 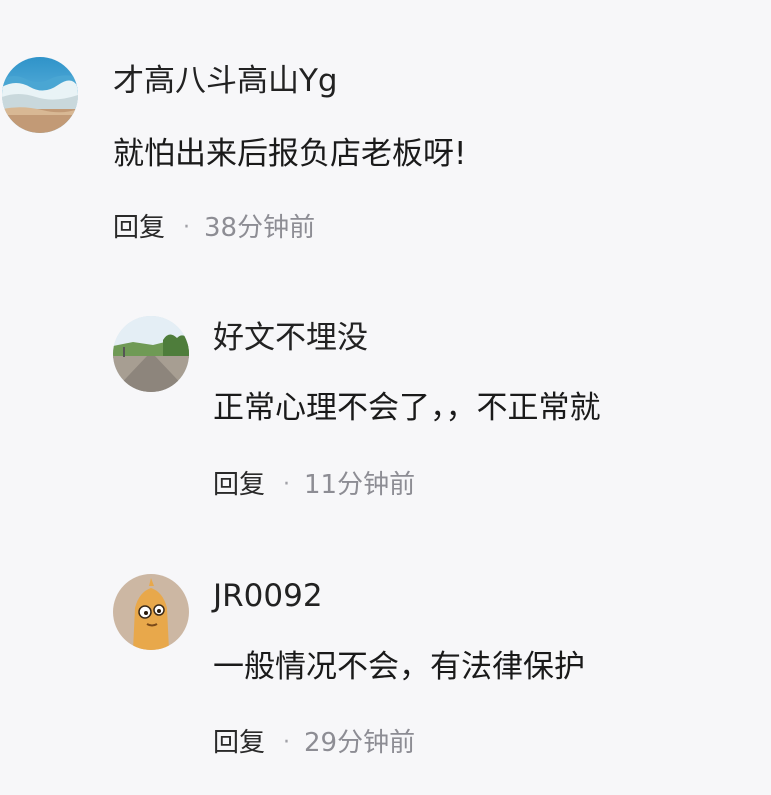 What do you see at coordinates (290, 154) in the screenshot?
I see `comment-text: 就怕出来后报负店老板呀!` at bounding box center [290, 154].